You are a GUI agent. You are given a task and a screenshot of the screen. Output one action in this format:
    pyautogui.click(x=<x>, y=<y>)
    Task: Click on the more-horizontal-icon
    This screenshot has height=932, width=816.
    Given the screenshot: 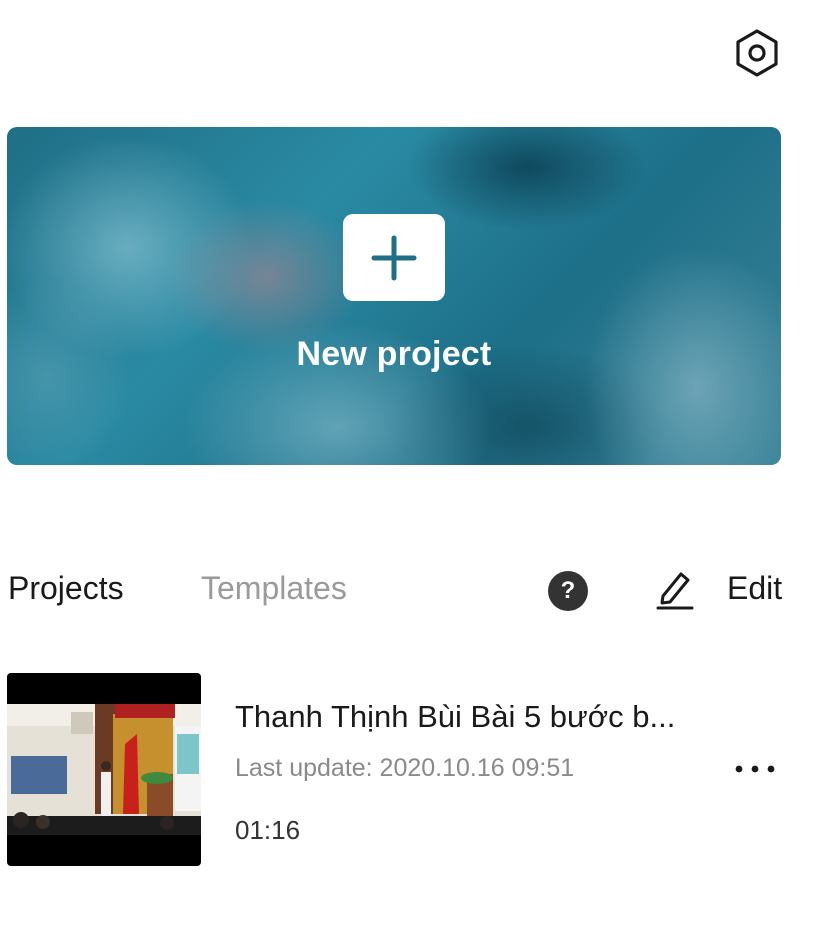 What is the action you would take?
    pyautogui.click(x=755, y=769)
    